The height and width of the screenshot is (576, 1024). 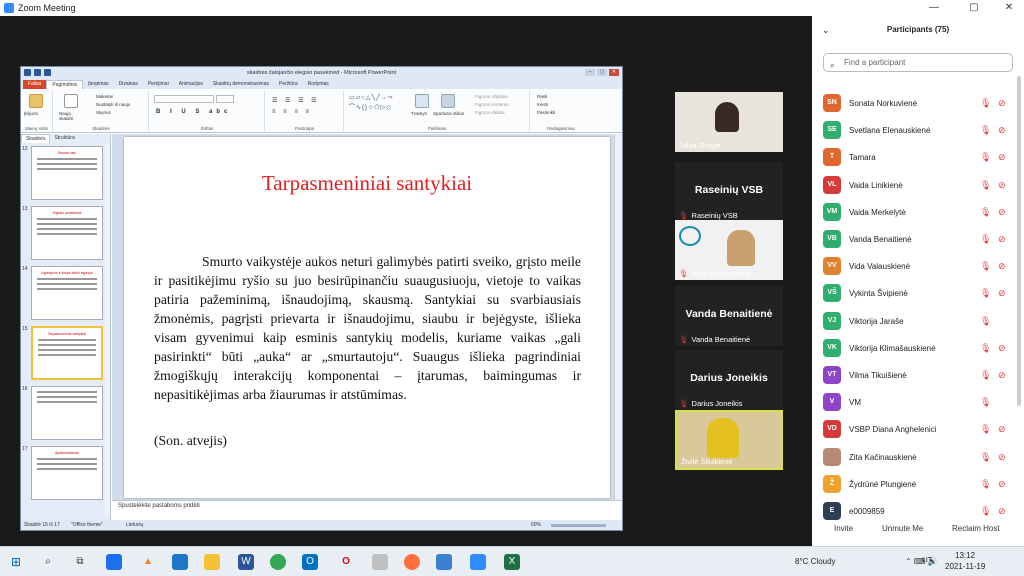 What do you see at coordinates (914, 266) in the screenshot?
I see `participant-row: VV Vida Valauskienė 🎙 ⊘` at bounding box center [914, 266].